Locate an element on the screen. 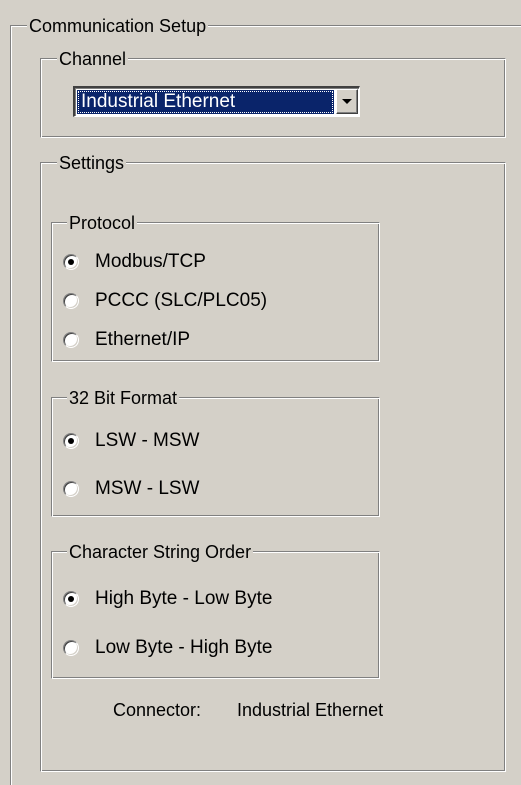 This screenshot has width=521, height=785. string-order-option-high-low: High Byte - Low Byte is located at coordinates (167, 599).